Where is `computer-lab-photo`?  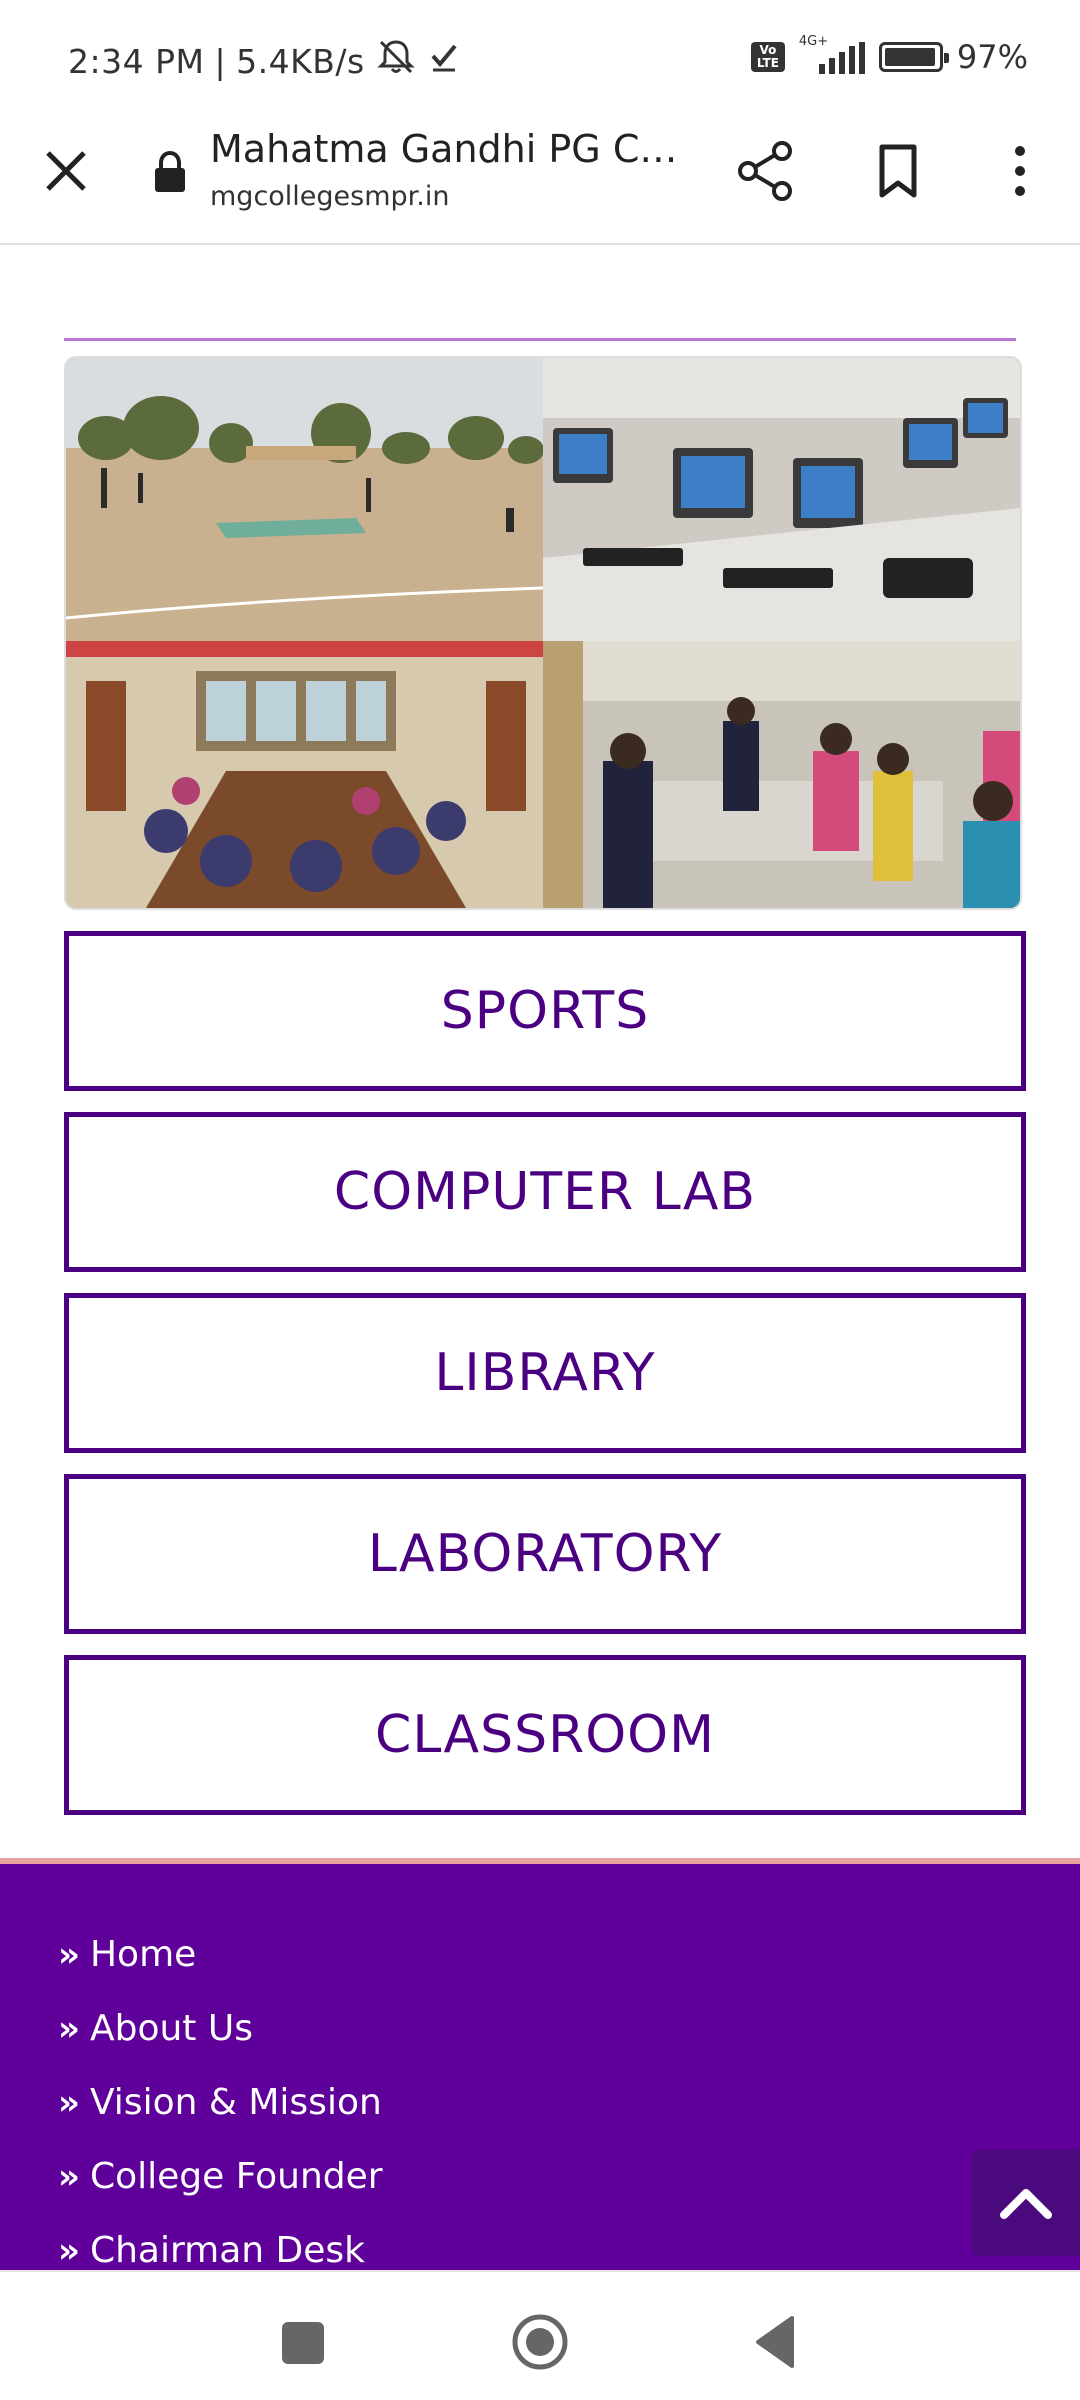
computer-lab-photo is located at coordinates (781, 499).